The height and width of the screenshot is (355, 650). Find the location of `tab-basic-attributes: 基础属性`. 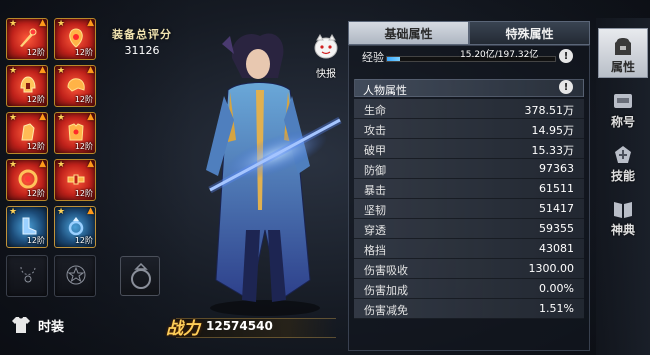

tab-basic-attributes: 基础属性 is located at coordinates (408, 33).